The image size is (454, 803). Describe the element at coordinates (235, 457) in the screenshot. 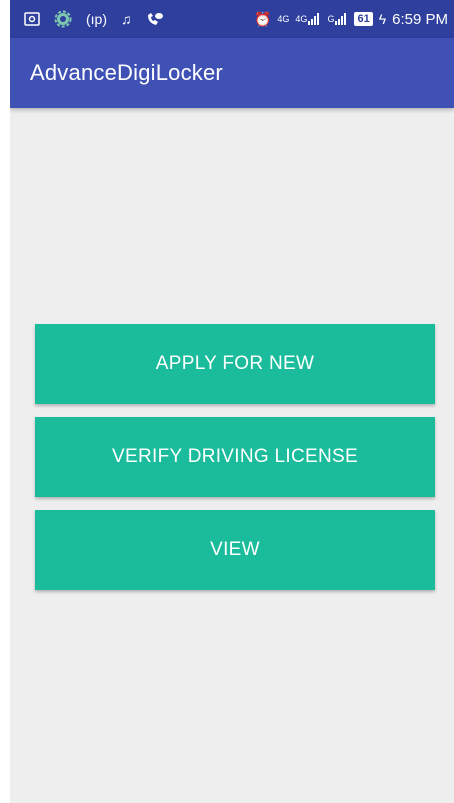

I see `verify-driving-license-button: VERIFY DRIVING LICENSE` at that location.